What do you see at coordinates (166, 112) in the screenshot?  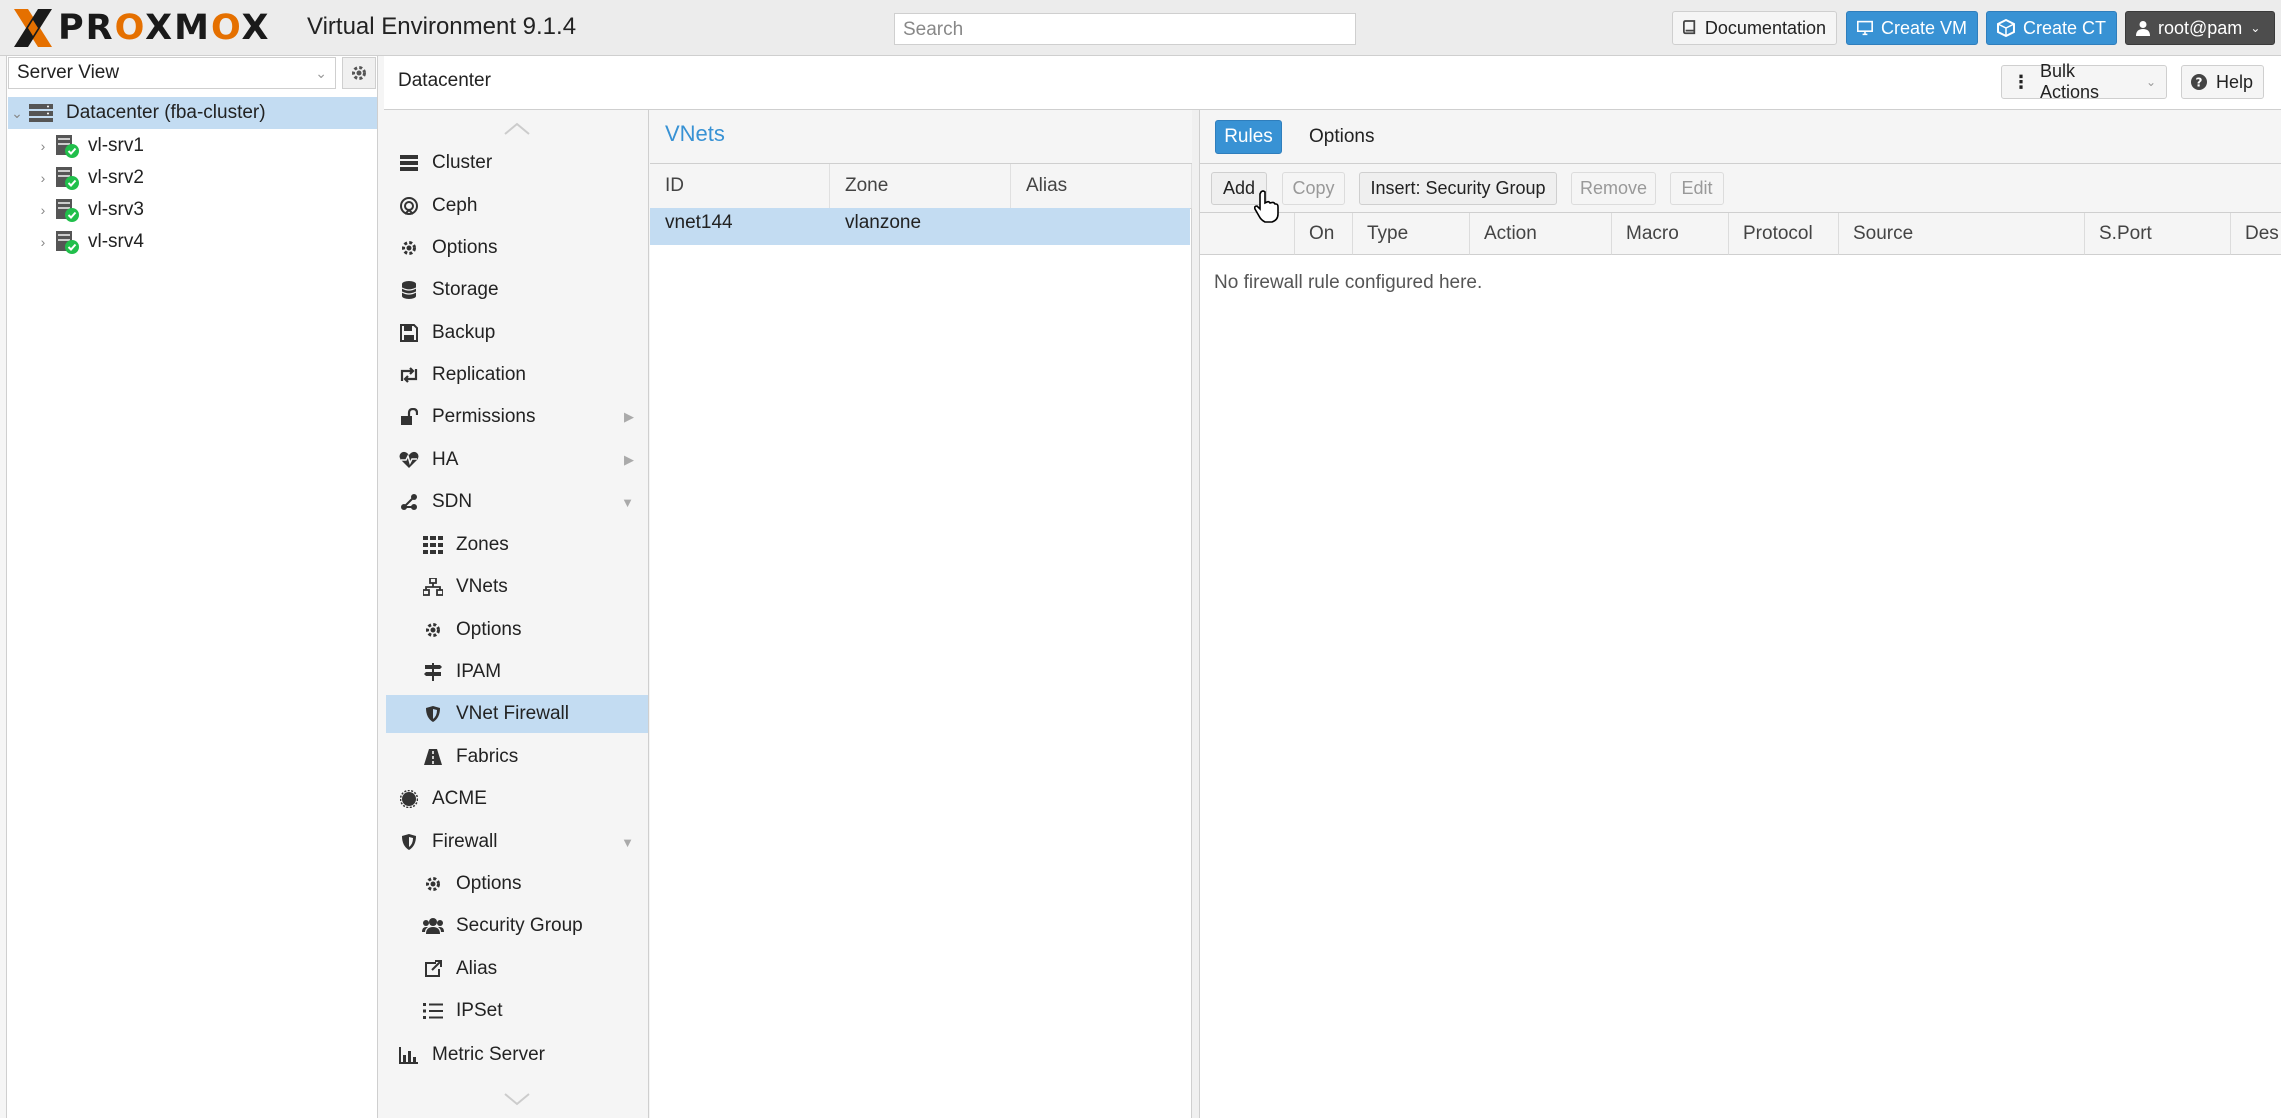 I see `datacenter-label: Datacenter (fba-cluster)` at bounding box center [166, 112].